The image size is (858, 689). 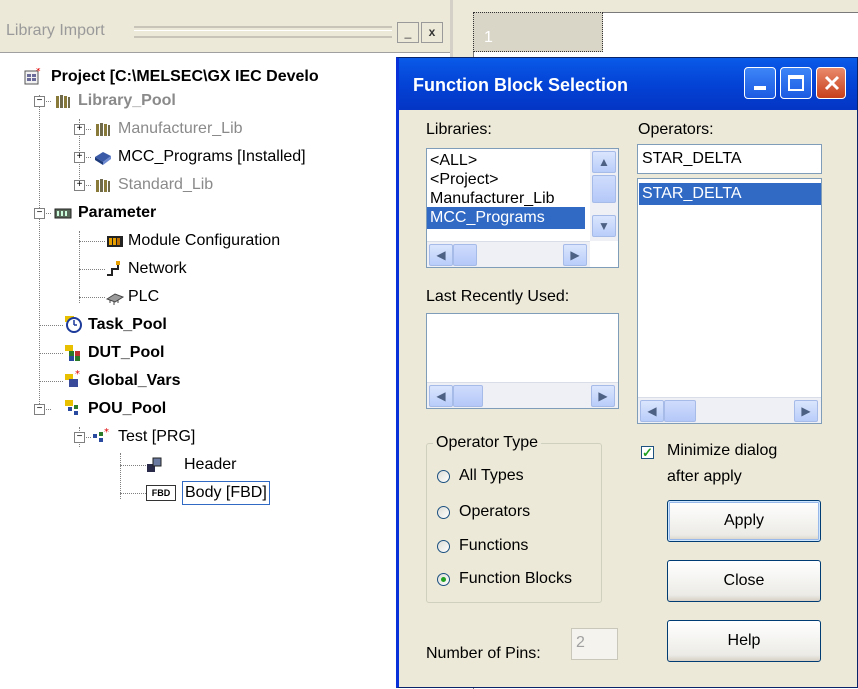 I want to click on project-icon: *, so click(x=32, y=76).